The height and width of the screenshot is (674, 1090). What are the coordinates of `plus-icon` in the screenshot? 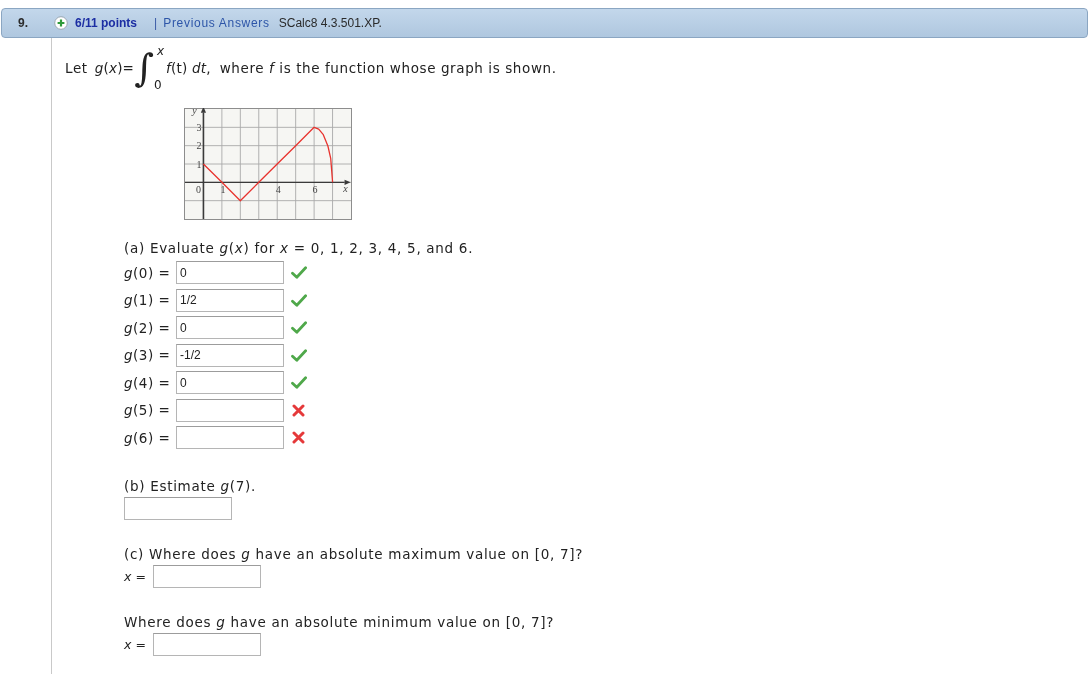 It's located at (61, 23).